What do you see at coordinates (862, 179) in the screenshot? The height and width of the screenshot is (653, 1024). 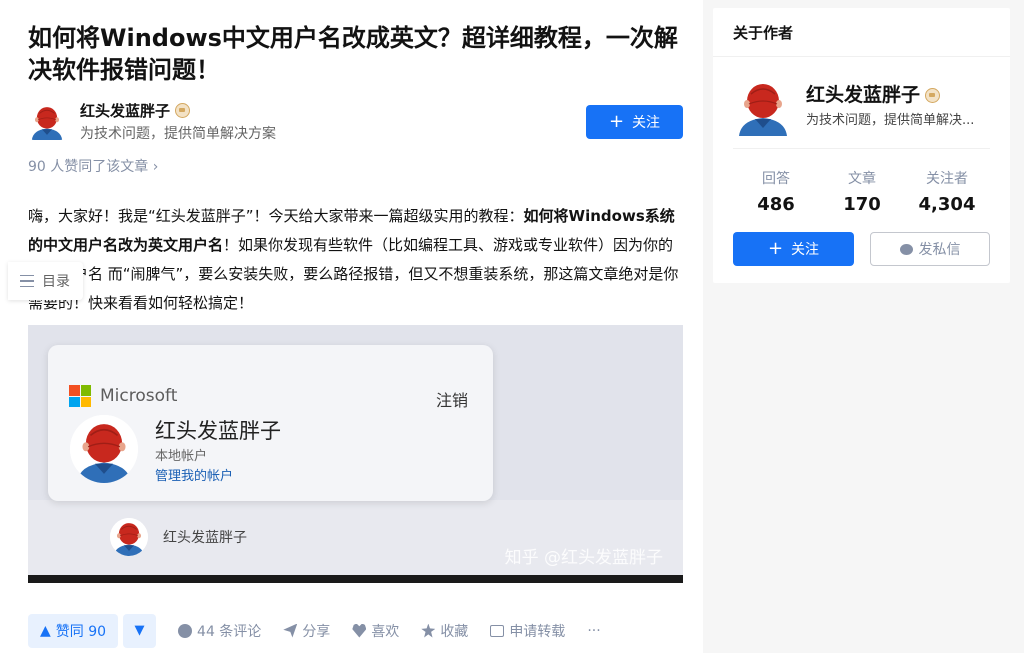 I see `stat-label: 文章` at bounding box center [862, 179].